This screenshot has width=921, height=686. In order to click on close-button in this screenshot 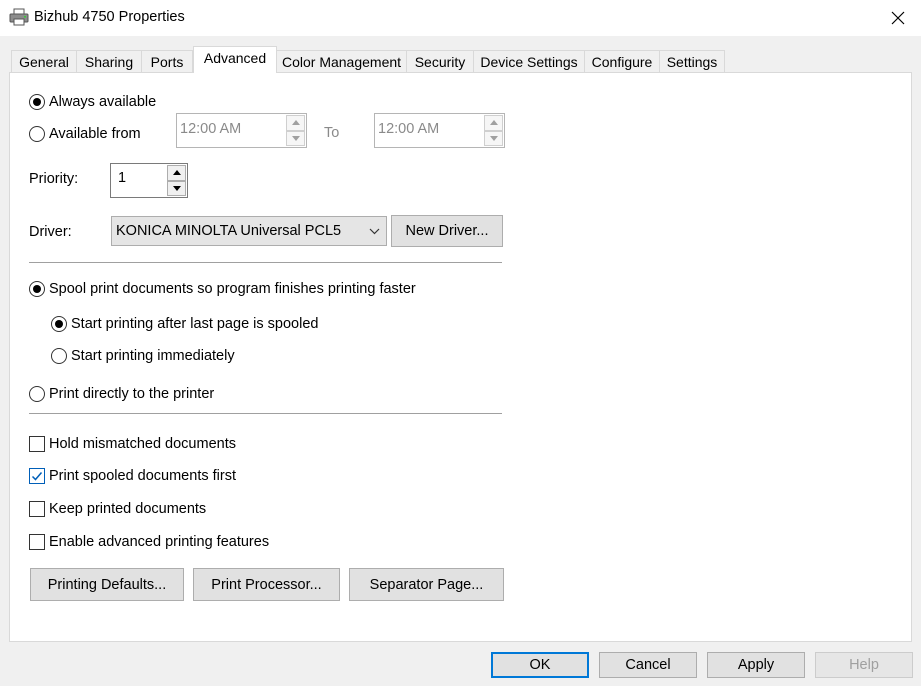, I will do `click(898, 18)`.